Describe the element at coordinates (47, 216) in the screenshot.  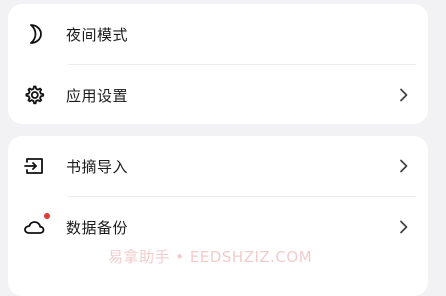
I see `notification-dot` at that location.